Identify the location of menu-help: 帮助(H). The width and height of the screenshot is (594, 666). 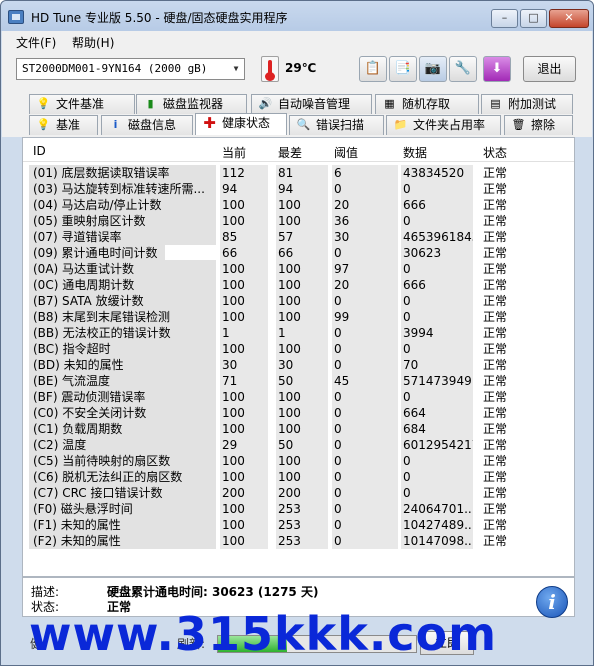
(93, 42).